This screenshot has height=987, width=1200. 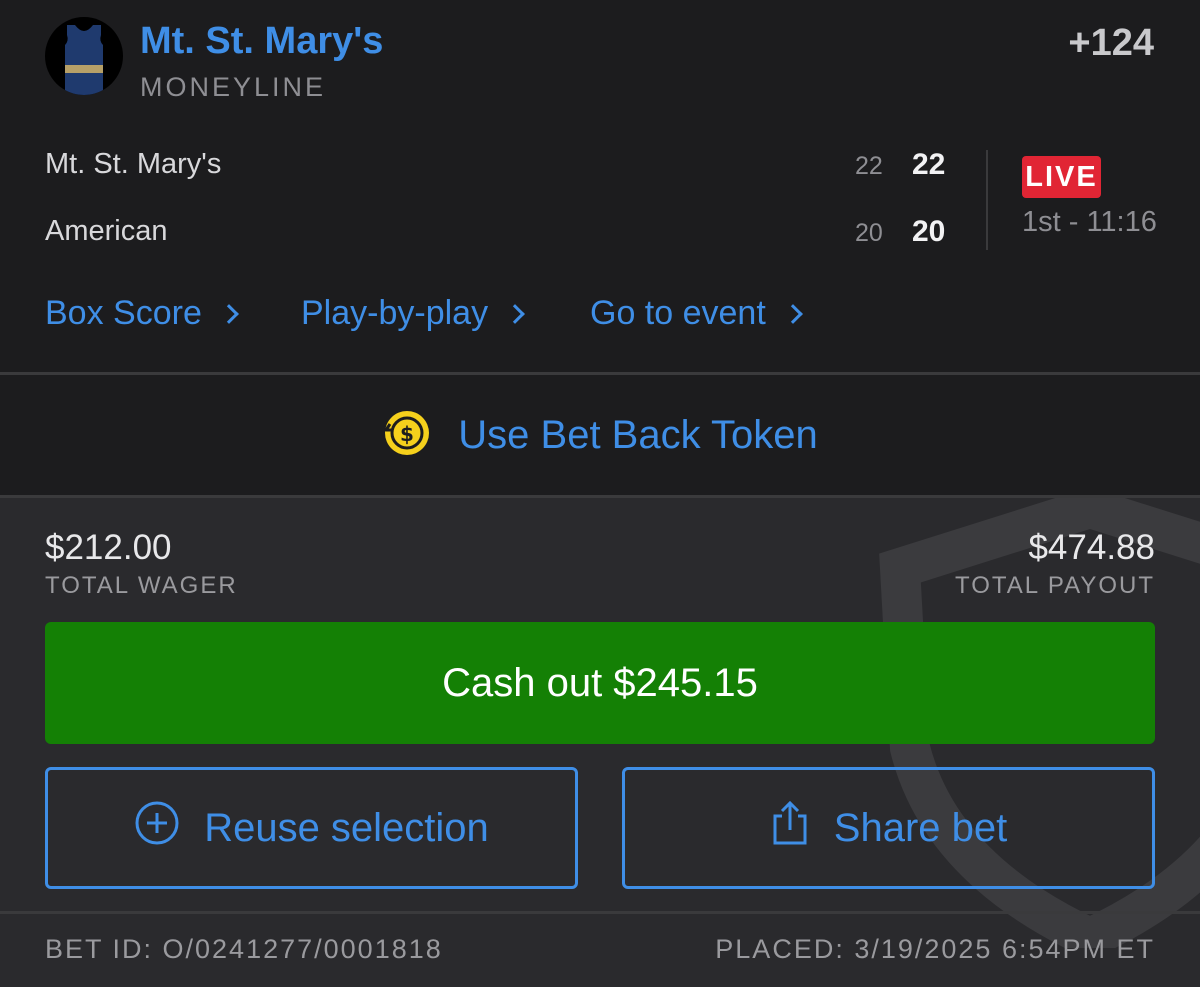 I want to click on play-by-play-label: Play-by-play, so click(x=395, y=313).